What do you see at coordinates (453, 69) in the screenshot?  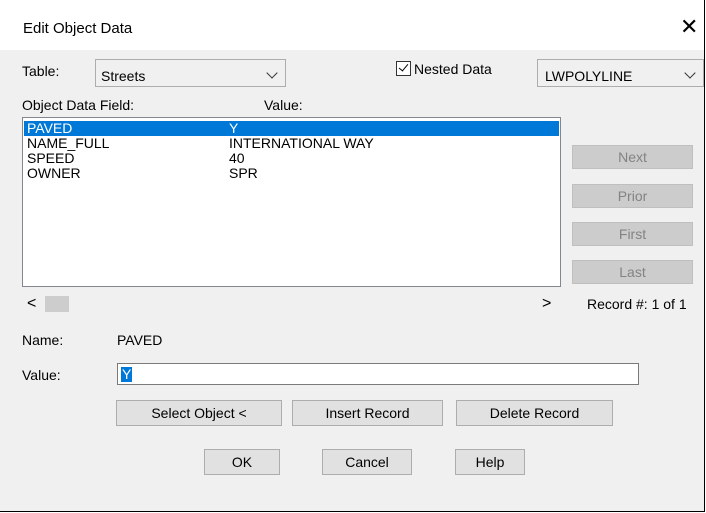 I see `nested-data-label: Nested Data` at bounding box center [453, 69].